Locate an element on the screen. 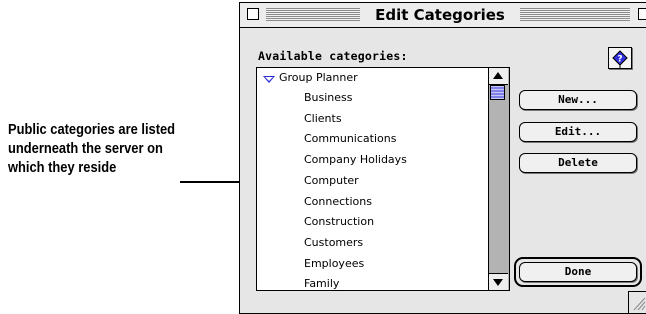 This screenshot has height=314, width=646. title-stripes-left is located at coordinates (313, 14).